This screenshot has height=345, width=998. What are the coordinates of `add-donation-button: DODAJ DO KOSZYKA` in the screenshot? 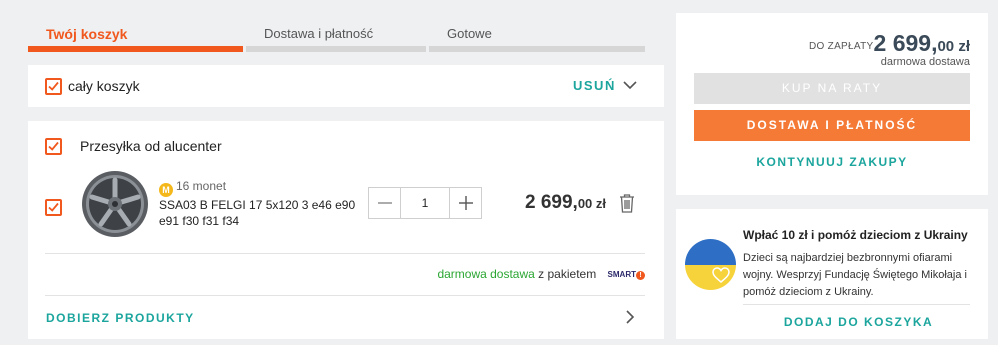 It's located at (858, 322).